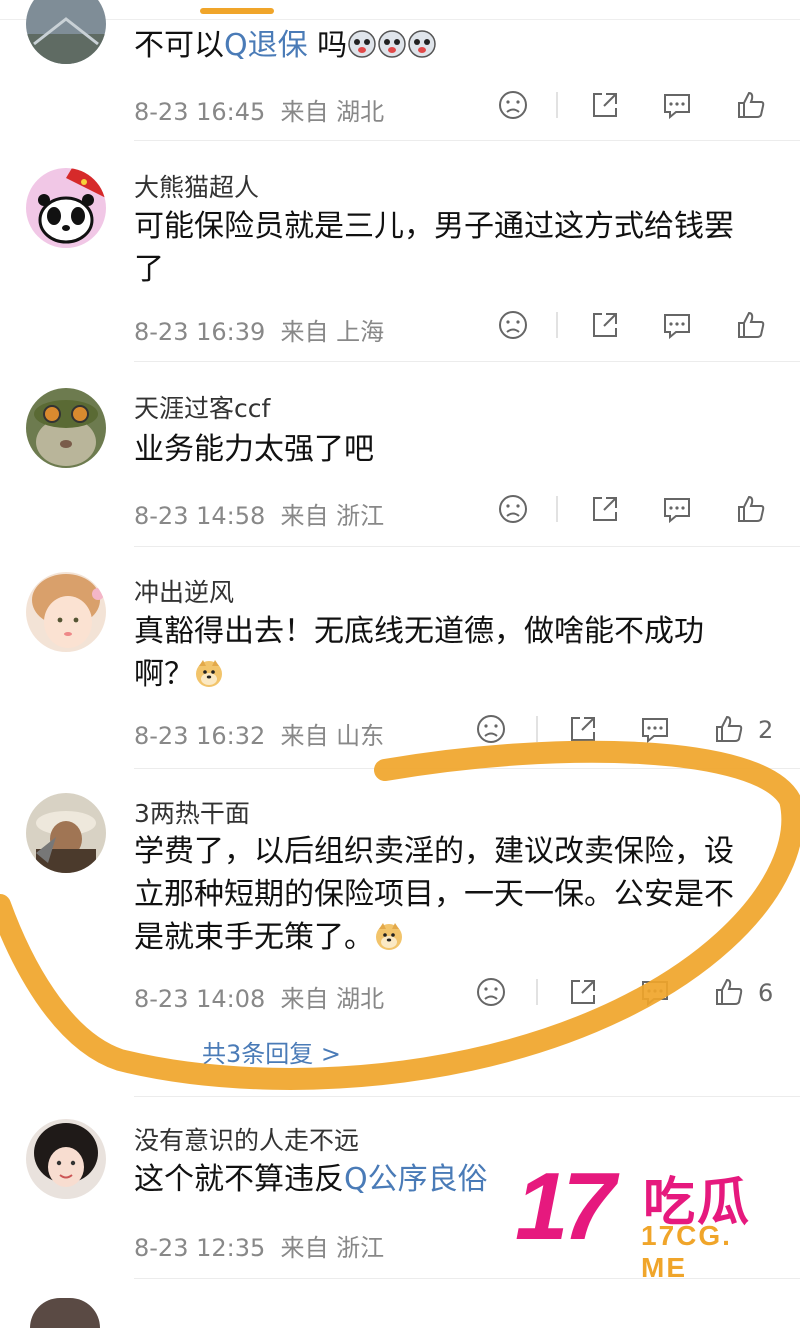 The image size is (800, 1328). I want to click on topic-link: Q公序良俗, so click(416, 1179).